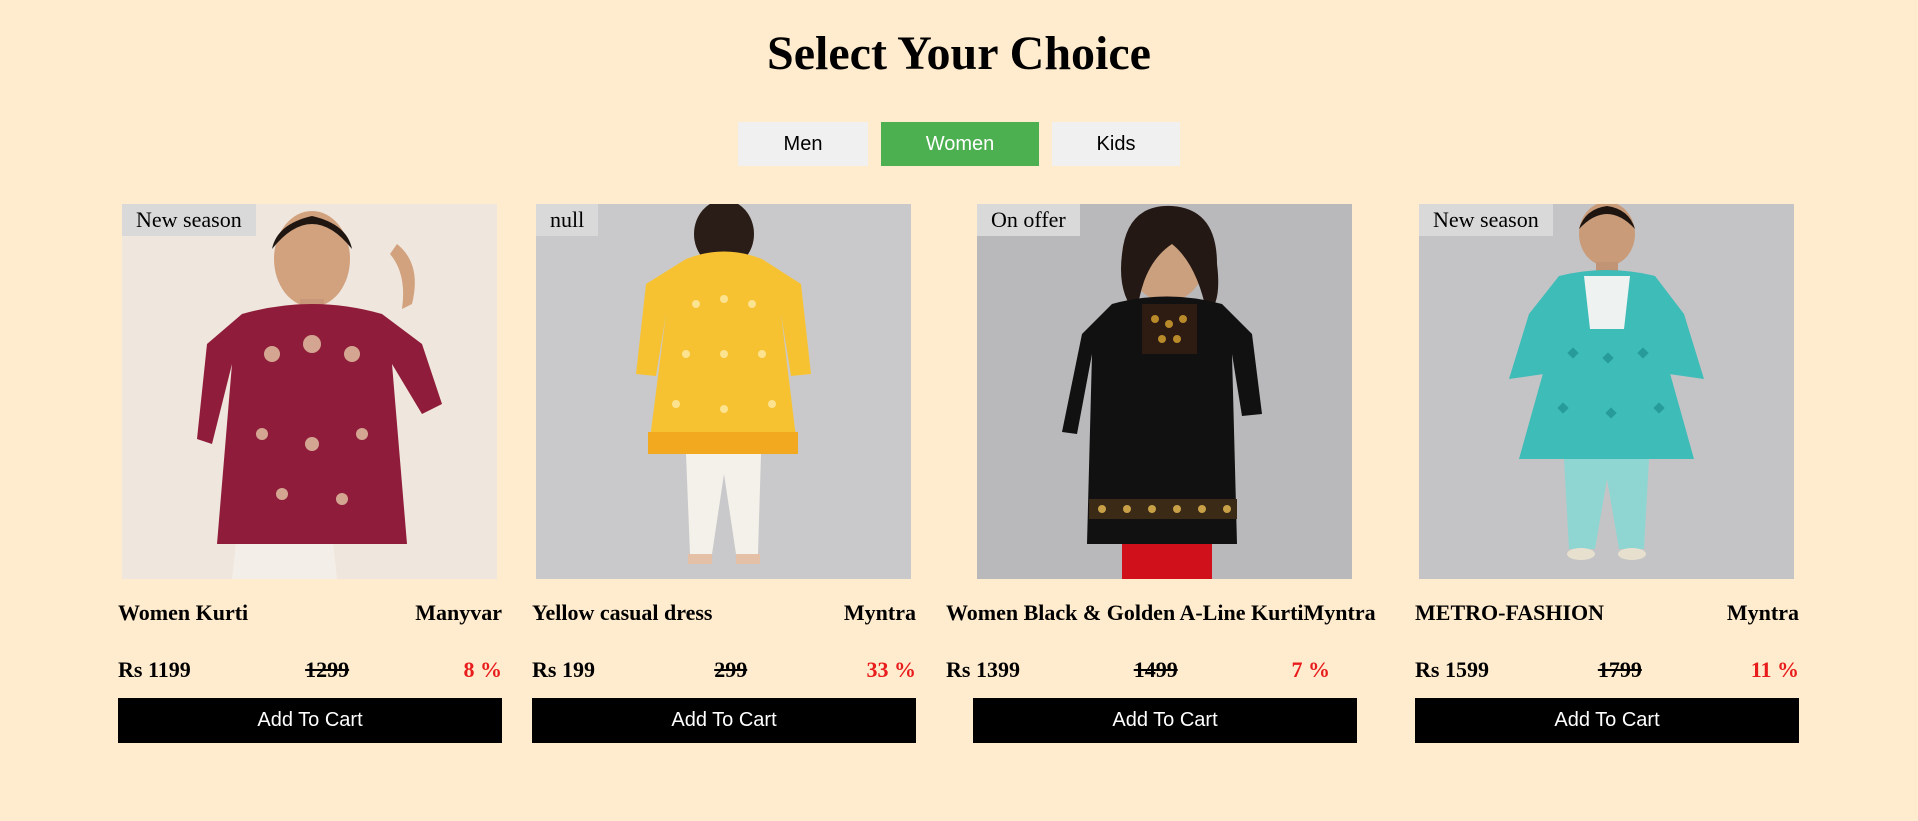 This screenshot has height=821, width=1918. I want to click on product-discount: 33 %, so click(891, 669).